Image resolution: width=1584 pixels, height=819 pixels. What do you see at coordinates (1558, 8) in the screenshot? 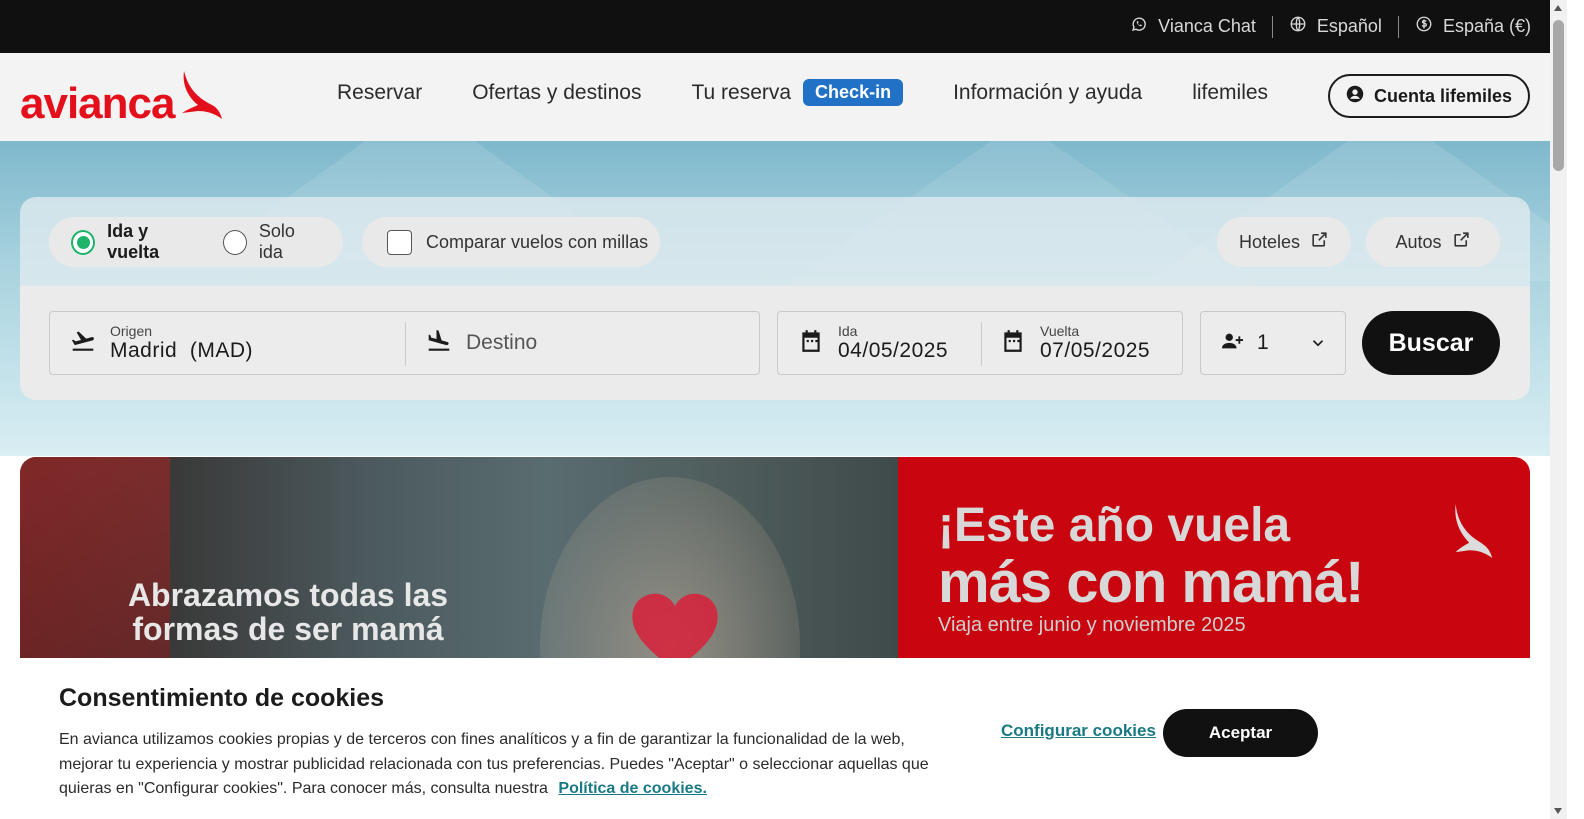
I see `scroll-up-arrow-icon` at bounding box center [1558, 8].